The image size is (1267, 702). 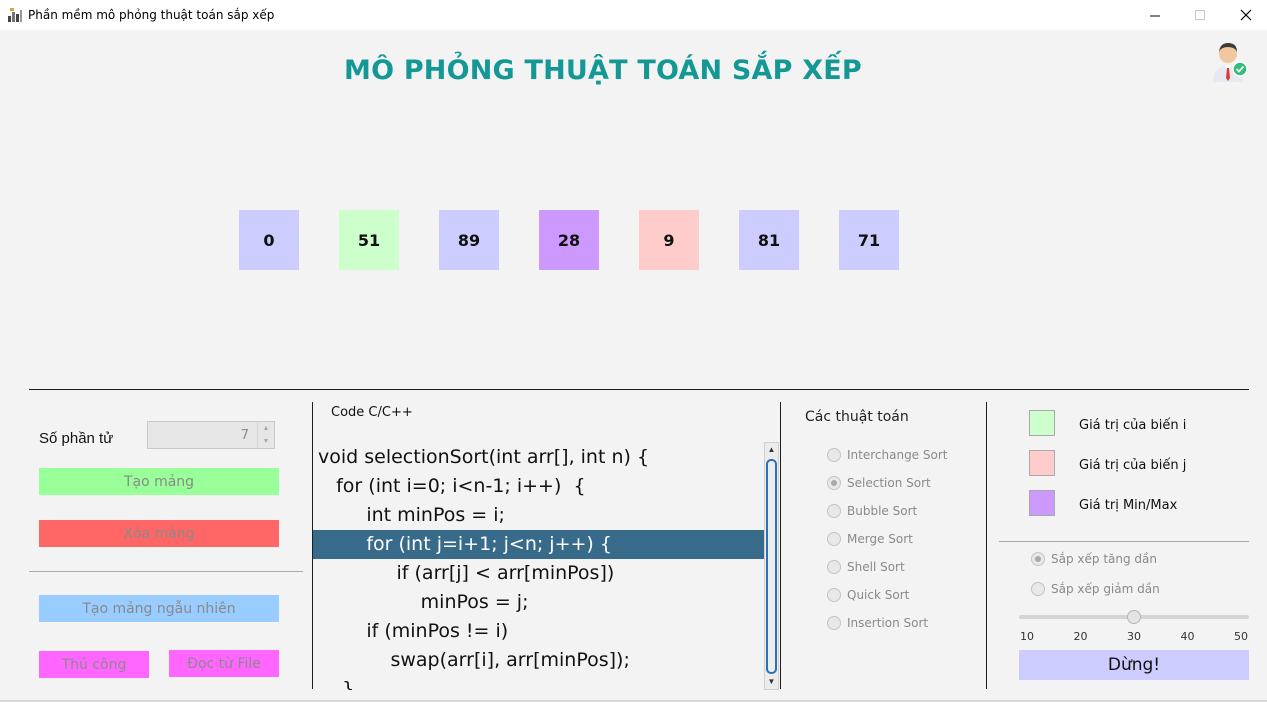 What do you see at coordinates (669, 240) in the screenshot?
I see `array-element: 9` at bounding box center [669, 240].